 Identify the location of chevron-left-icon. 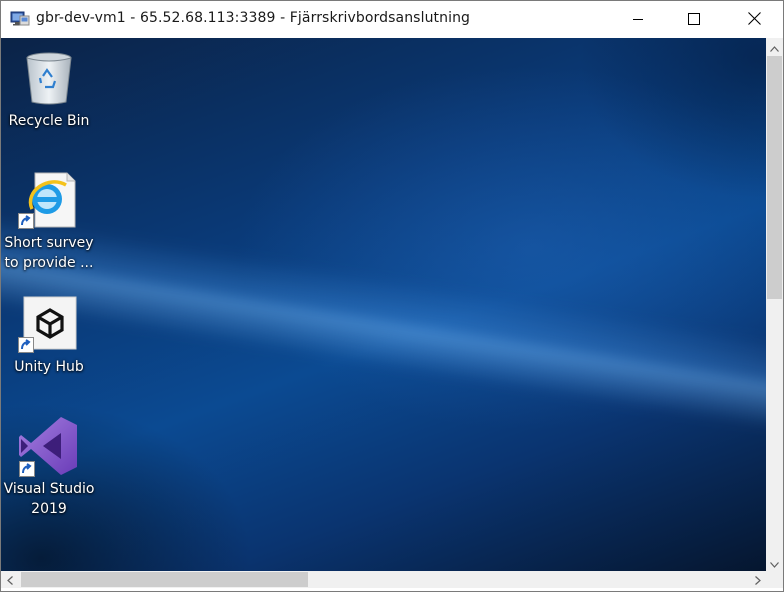
(9, 579).